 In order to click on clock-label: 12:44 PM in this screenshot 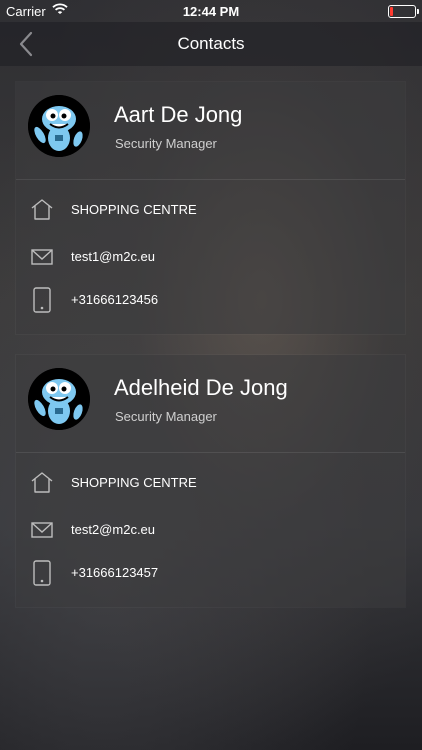, I will do `click(211, 11)`.